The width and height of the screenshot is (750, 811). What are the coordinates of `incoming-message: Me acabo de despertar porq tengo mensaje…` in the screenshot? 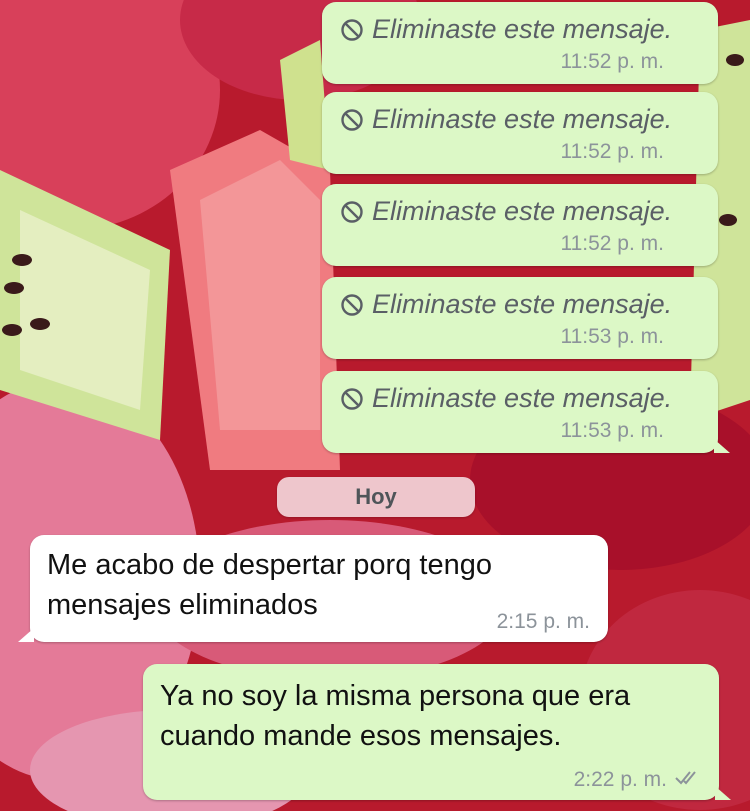 It's located at (313, 588).